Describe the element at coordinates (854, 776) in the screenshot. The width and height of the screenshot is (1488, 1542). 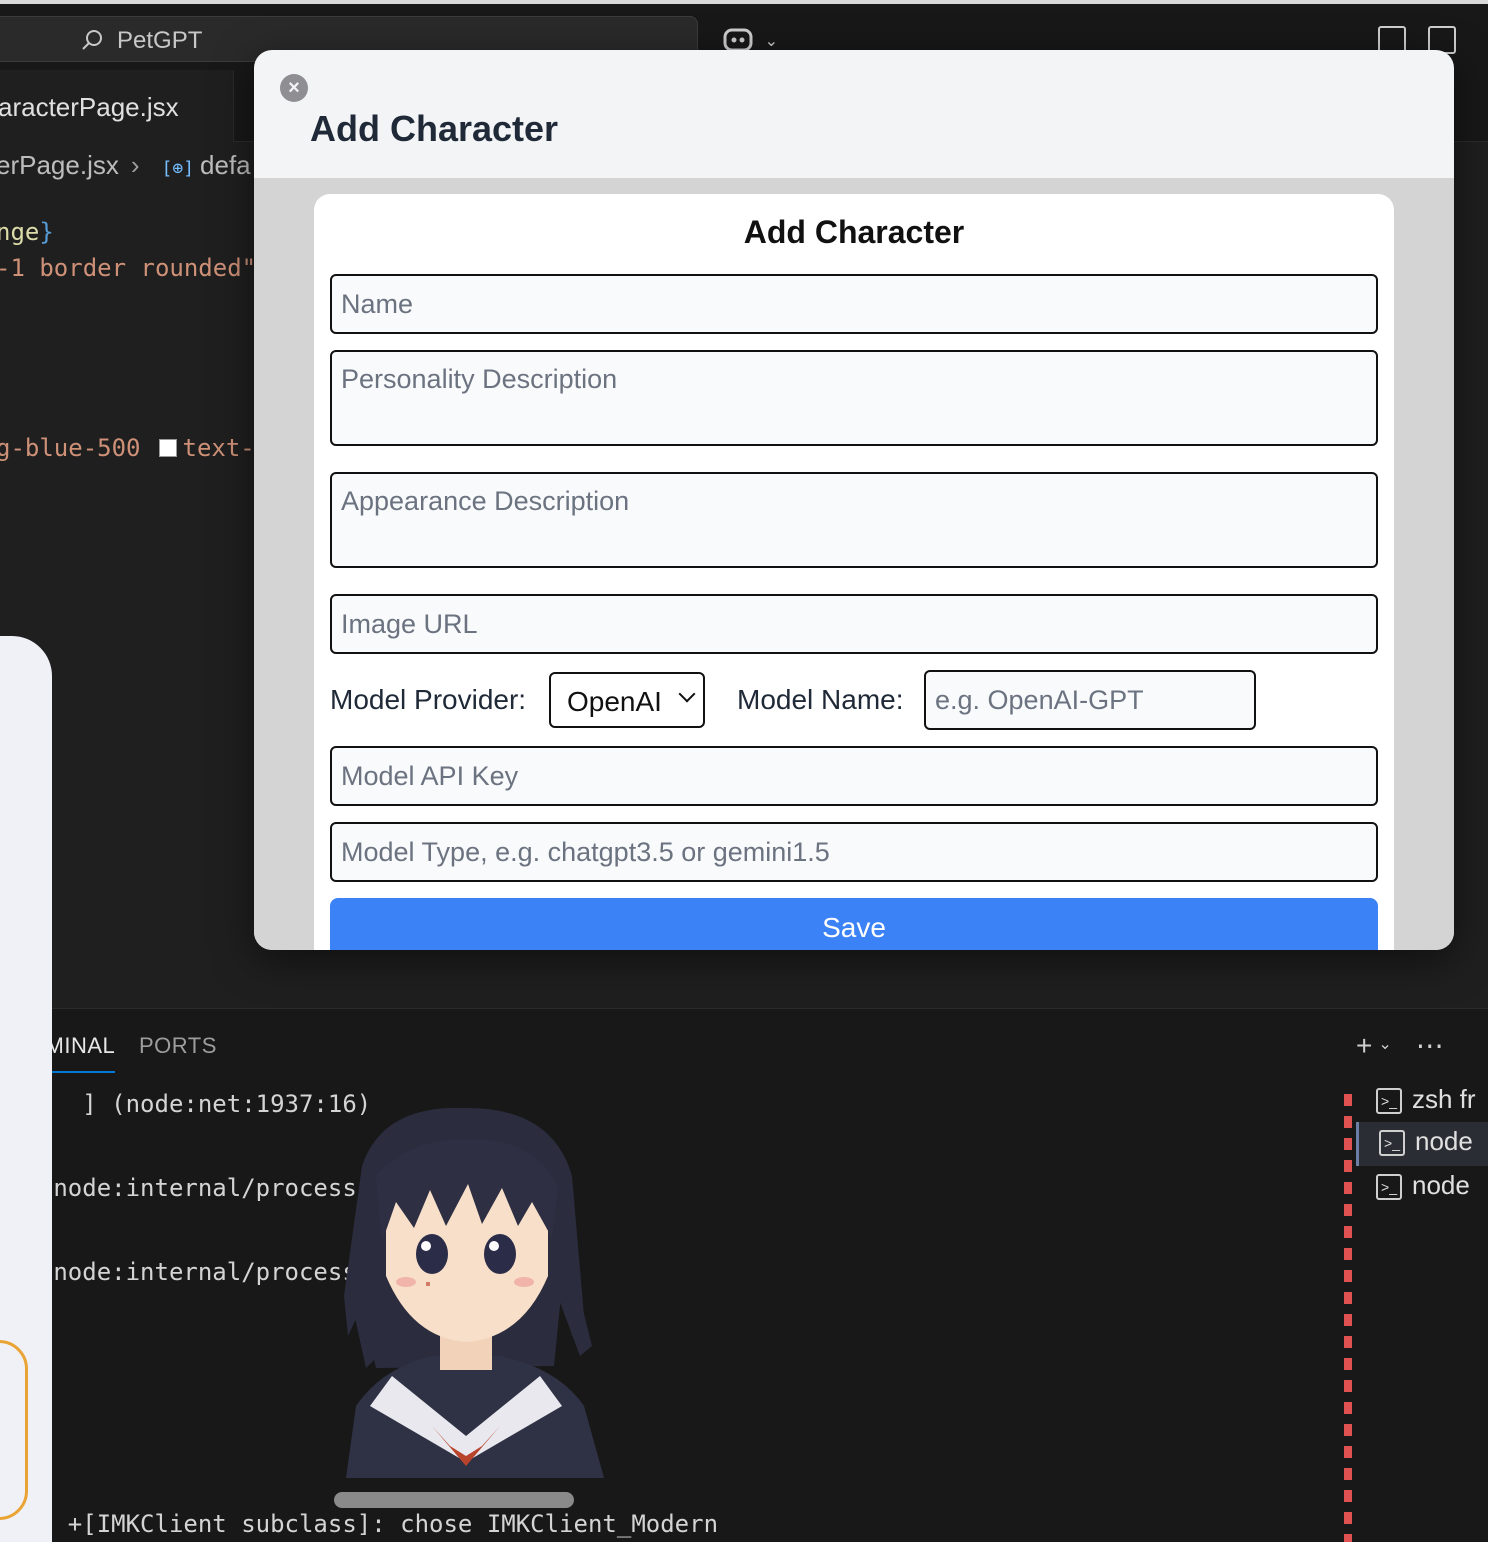
I see `api-key-input` at that location.